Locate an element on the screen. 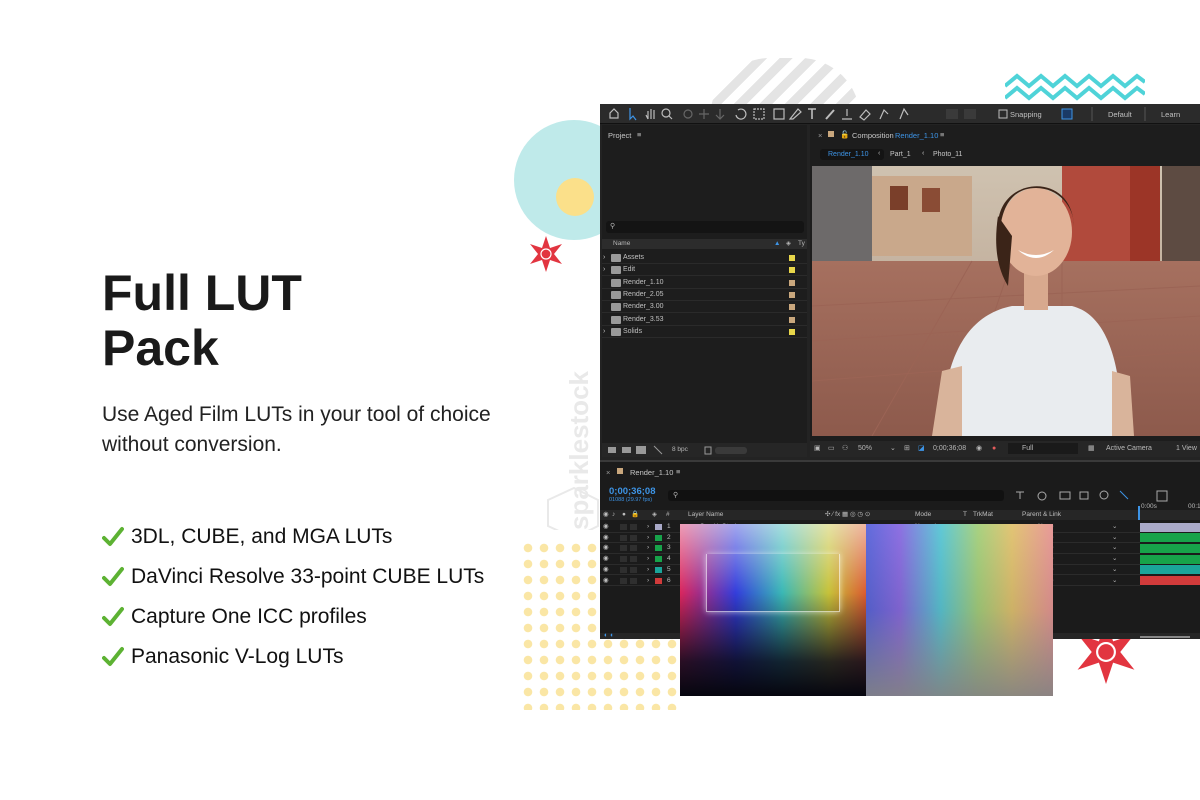 This screenshot has height=800, width=1200. lock-icon: 🔓 is located at coordinates (844, 134).